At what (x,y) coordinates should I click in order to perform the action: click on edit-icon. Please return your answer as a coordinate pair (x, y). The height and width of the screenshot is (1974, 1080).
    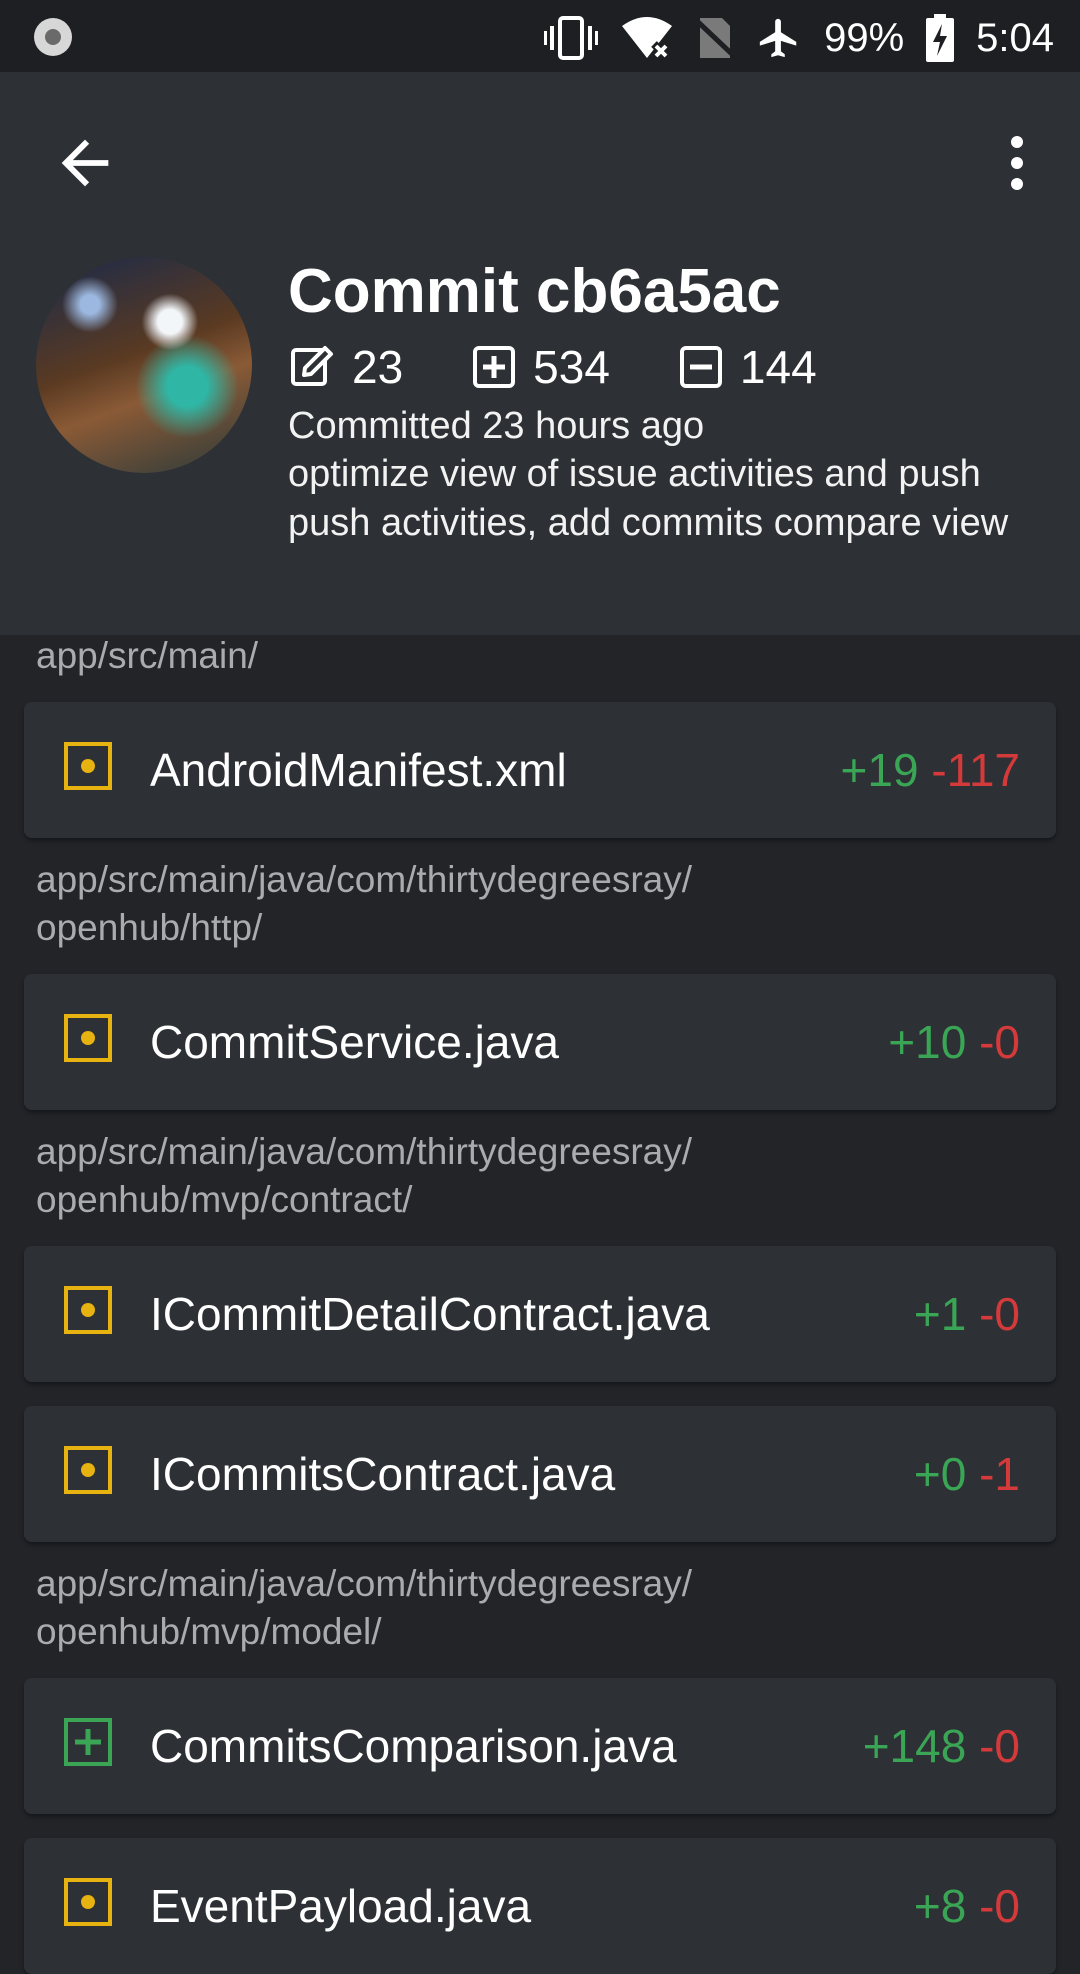
    Looking at the image, I should click on (312, 366).